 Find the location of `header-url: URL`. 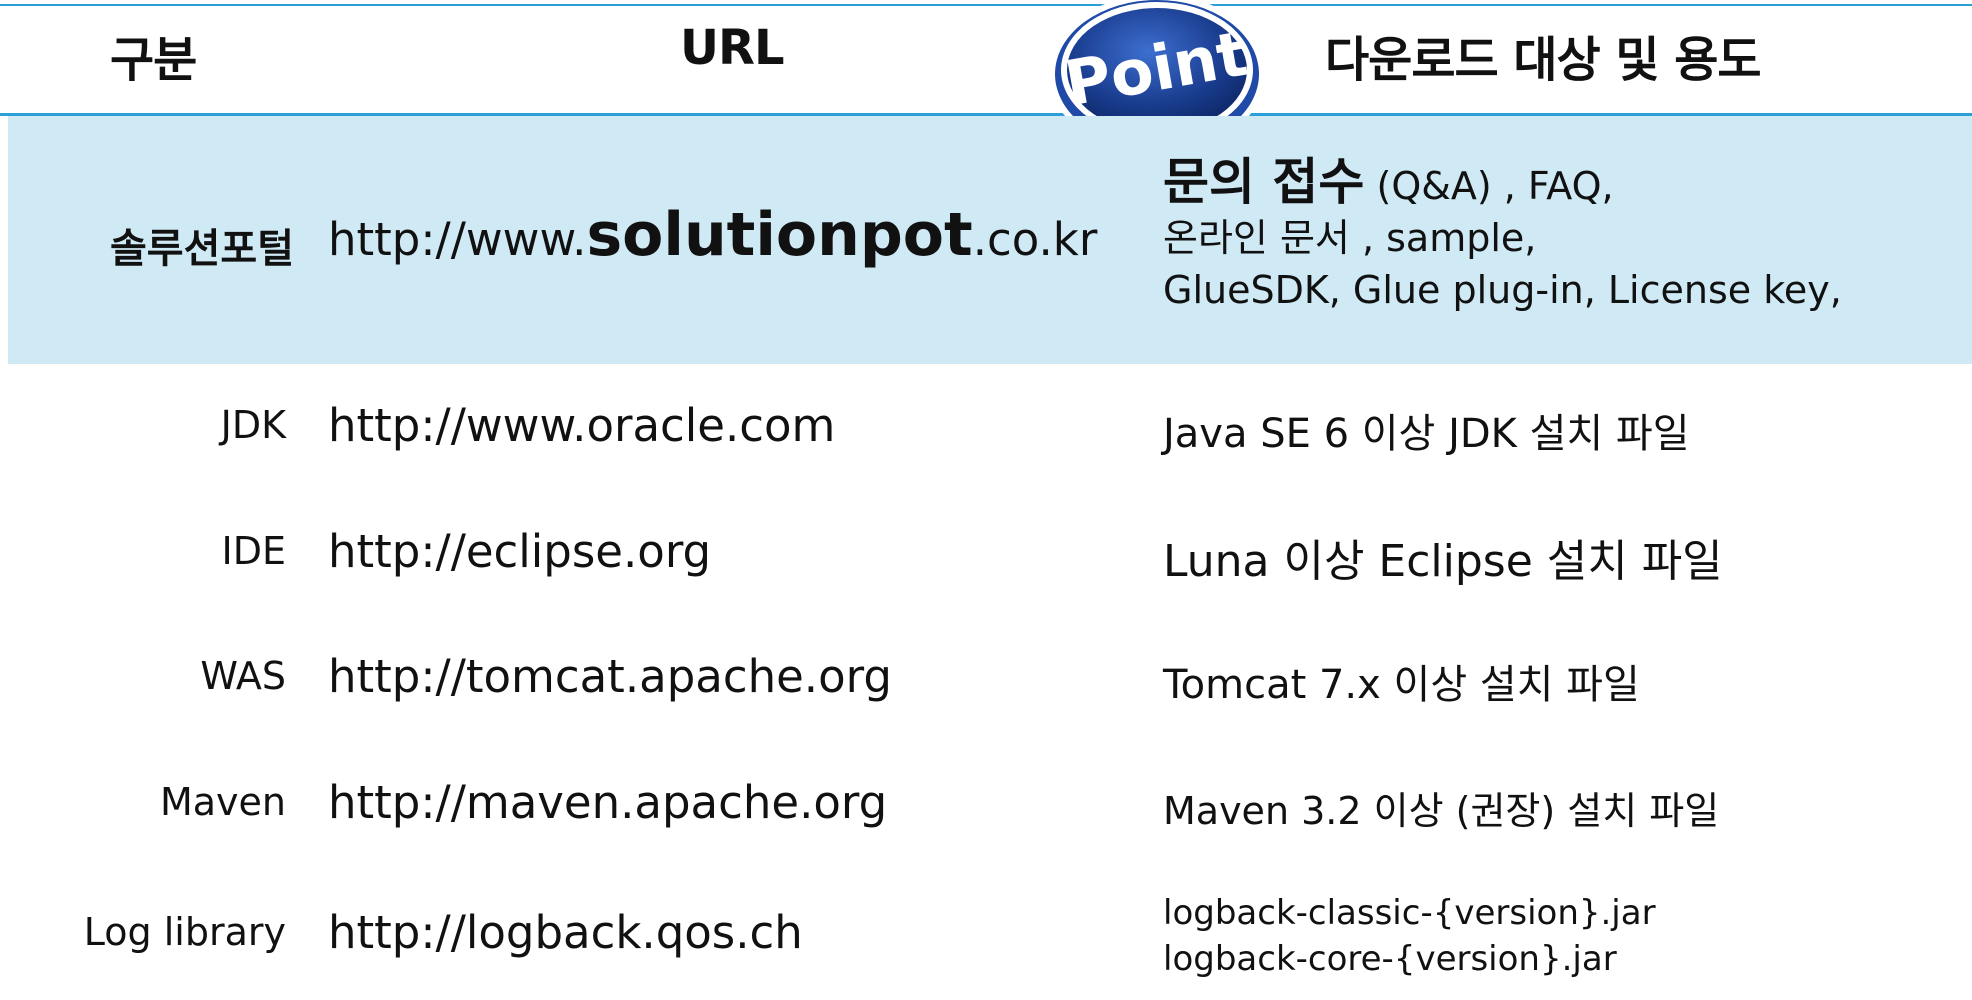

header-url: URL is located at coordinates (732, 48).